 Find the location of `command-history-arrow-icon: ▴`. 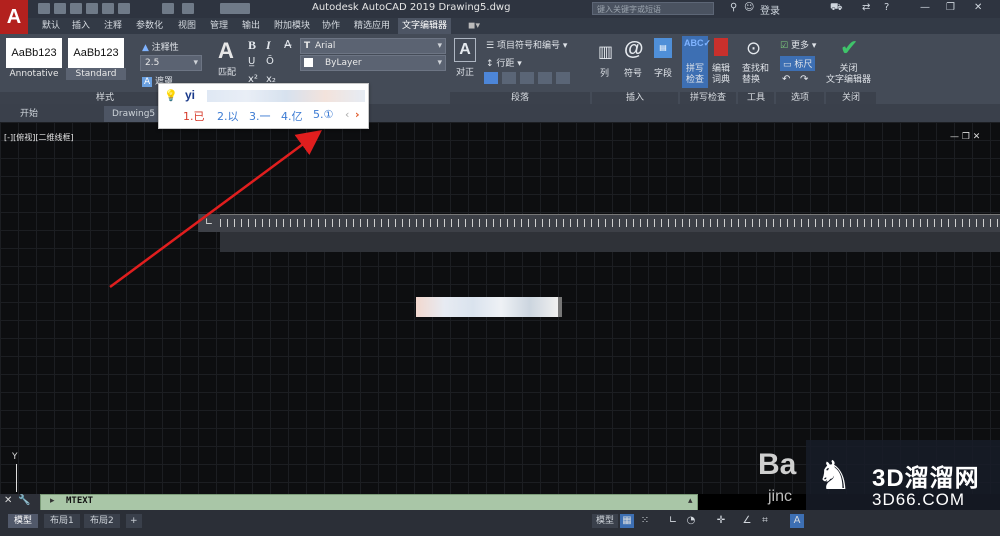

command-history-arrow-icon: ▴ is located at coordinates (690, 501).